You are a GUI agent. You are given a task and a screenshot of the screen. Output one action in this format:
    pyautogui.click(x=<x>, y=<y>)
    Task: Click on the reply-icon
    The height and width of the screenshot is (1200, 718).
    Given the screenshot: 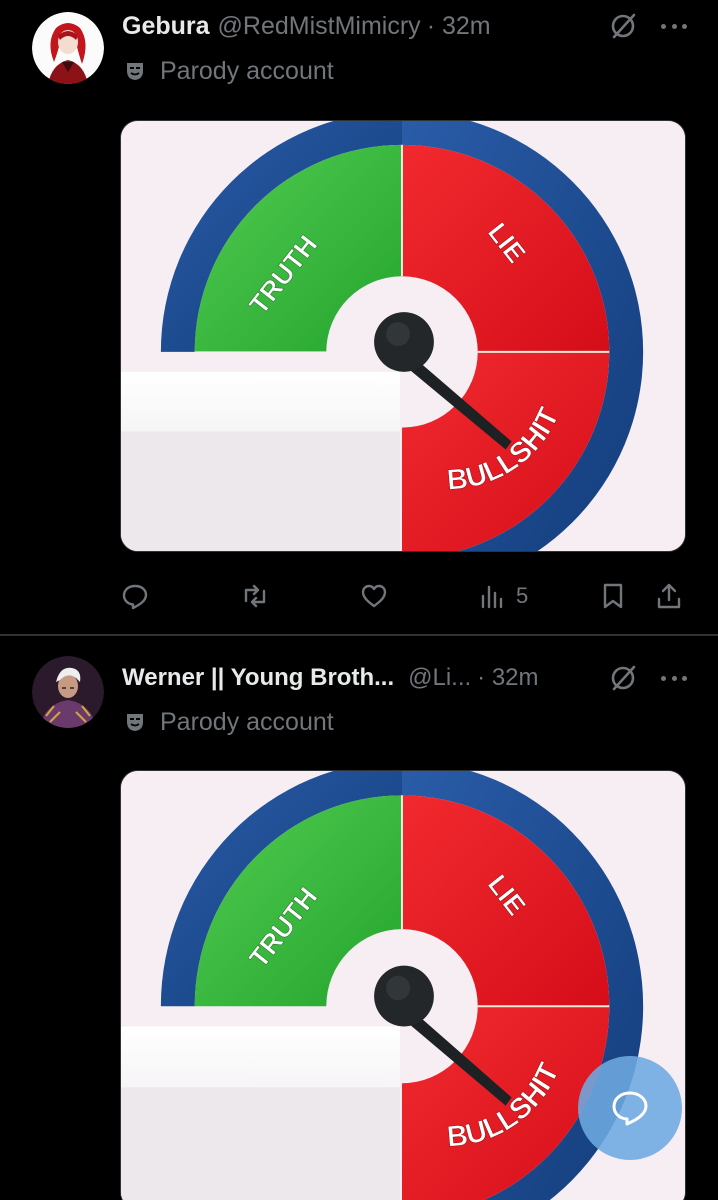 What is the action you would take?
    pyautogui.click(x=135, y=597)
    